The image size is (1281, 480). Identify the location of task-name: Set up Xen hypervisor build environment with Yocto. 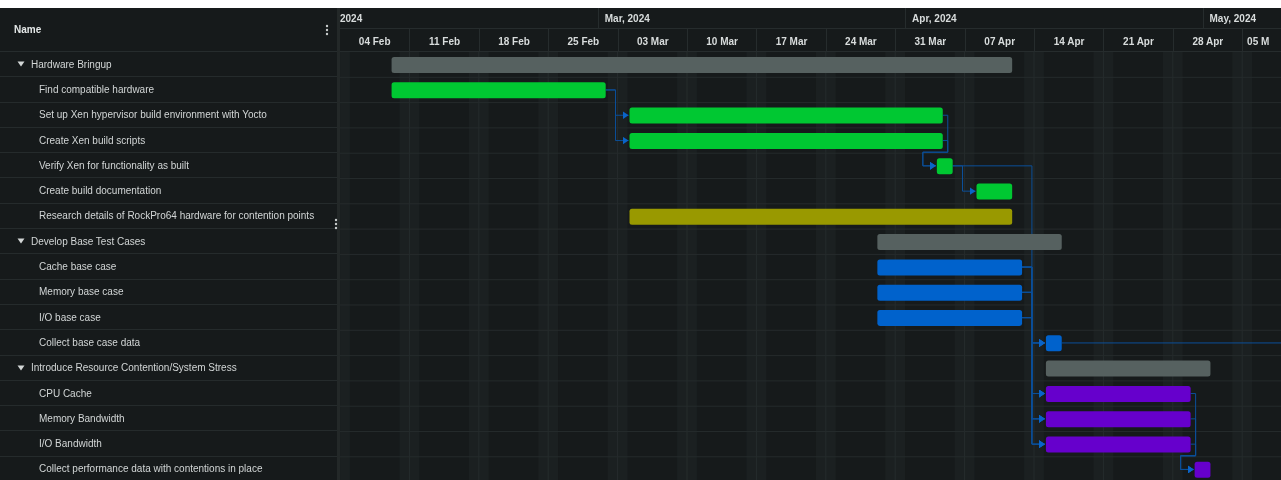
(153, 115).